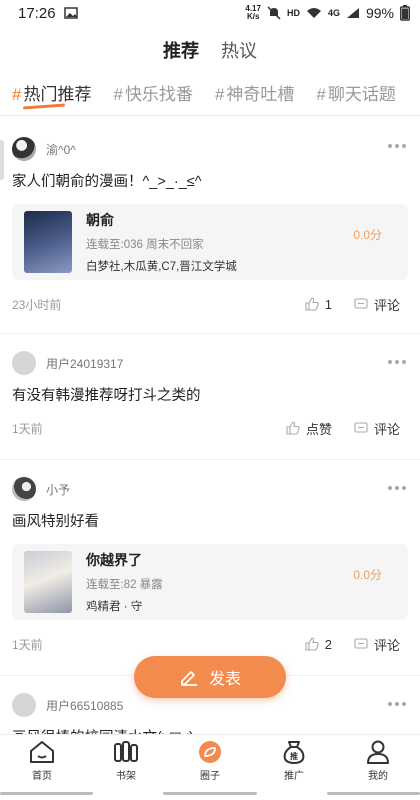  Describe the element at coordinates (61, 149) in the screenshot. I see `post-username: 渝^0^` at that location.